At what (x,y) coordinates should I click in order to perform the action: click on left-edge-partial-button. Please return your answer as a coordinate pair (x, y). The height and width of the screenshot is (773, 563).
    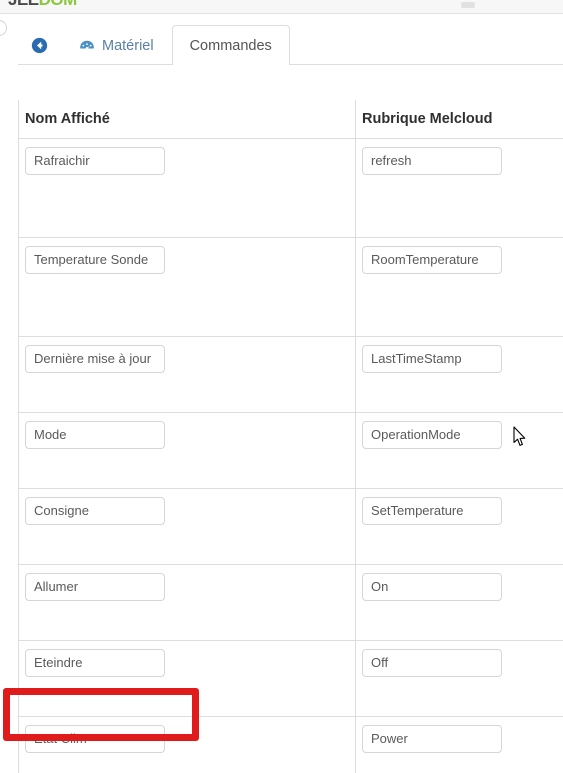
    Looking at the image, I should click on (3, 28).